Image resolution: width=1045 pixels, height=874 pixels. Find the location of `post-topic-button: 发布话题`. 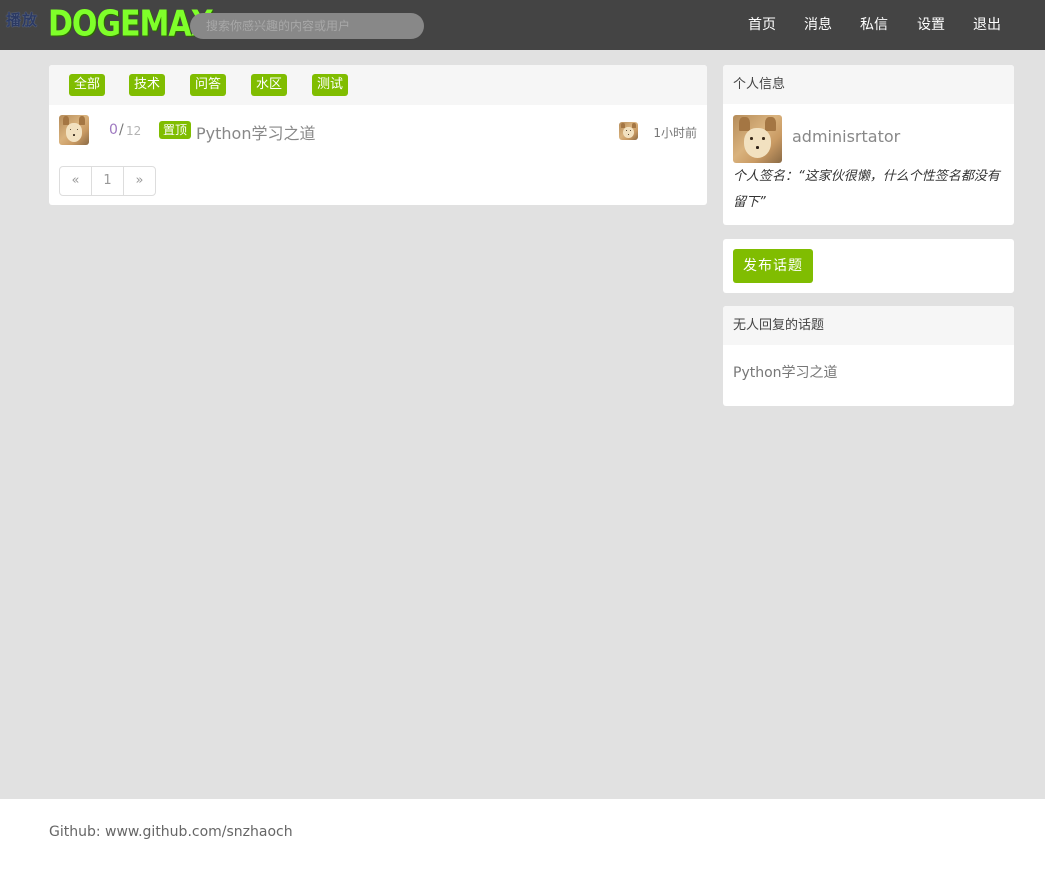

post-topic-button: 发布话题 is located at coordinates (773, 266).